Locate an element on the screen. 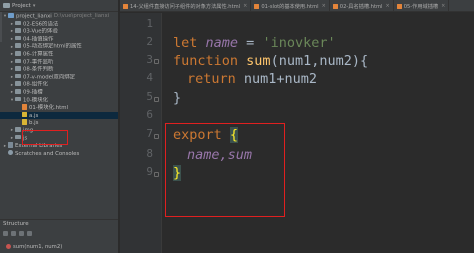  line-number: 9 is located at coordinates (149, 171).